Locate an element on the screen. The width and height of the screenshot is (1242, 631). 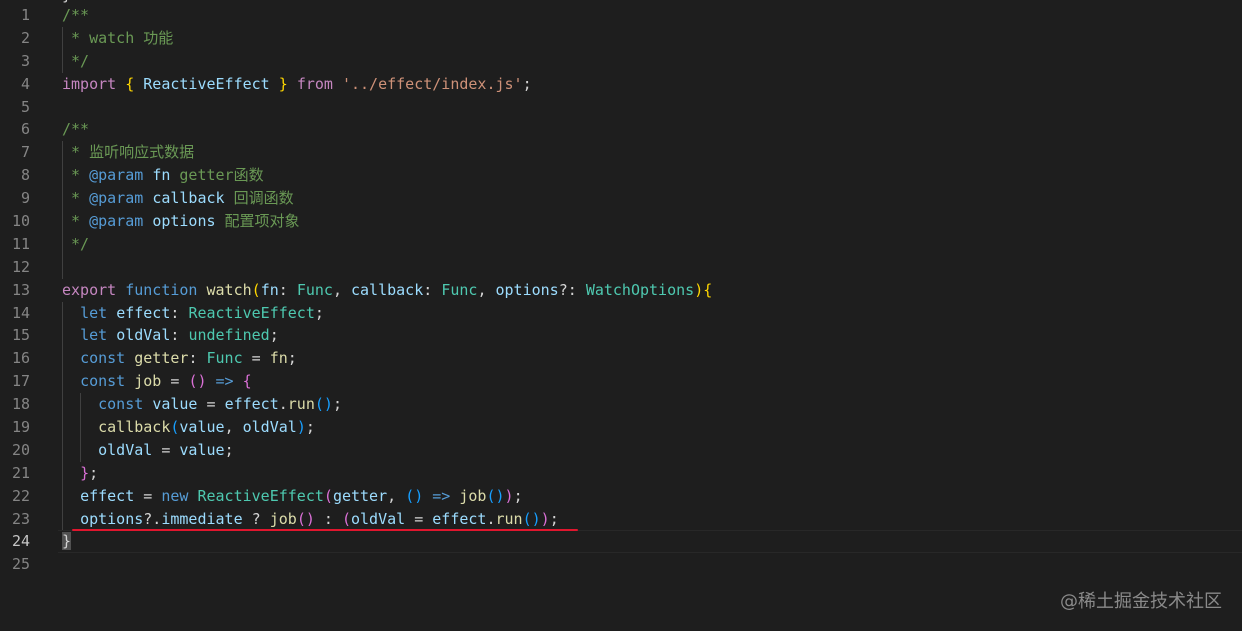
line-code: }; is located at coordinates (80, 473).